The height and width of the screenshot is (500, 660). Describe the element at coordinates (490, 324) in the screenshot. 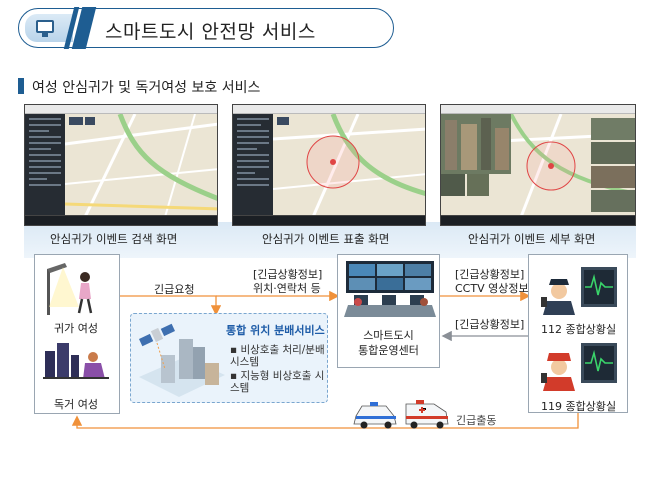

I see `emergency-info-3-title: [긴급상황정보]` at that location.